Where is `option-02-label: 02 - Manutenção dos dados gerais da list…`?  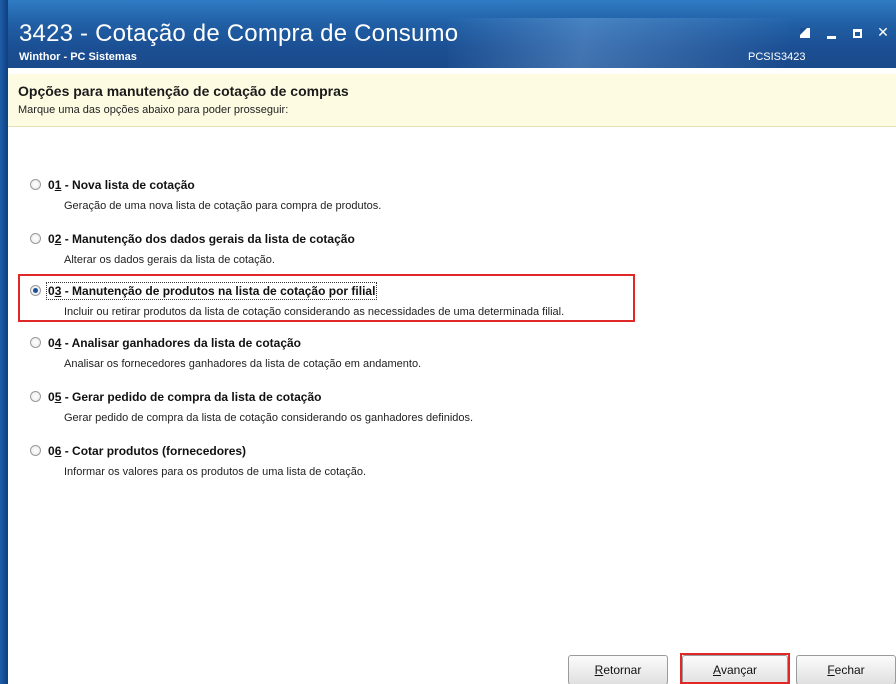 option-02-label: 02 - Manutenção dos dados gerais da list… is located at coordinates (201, 239).